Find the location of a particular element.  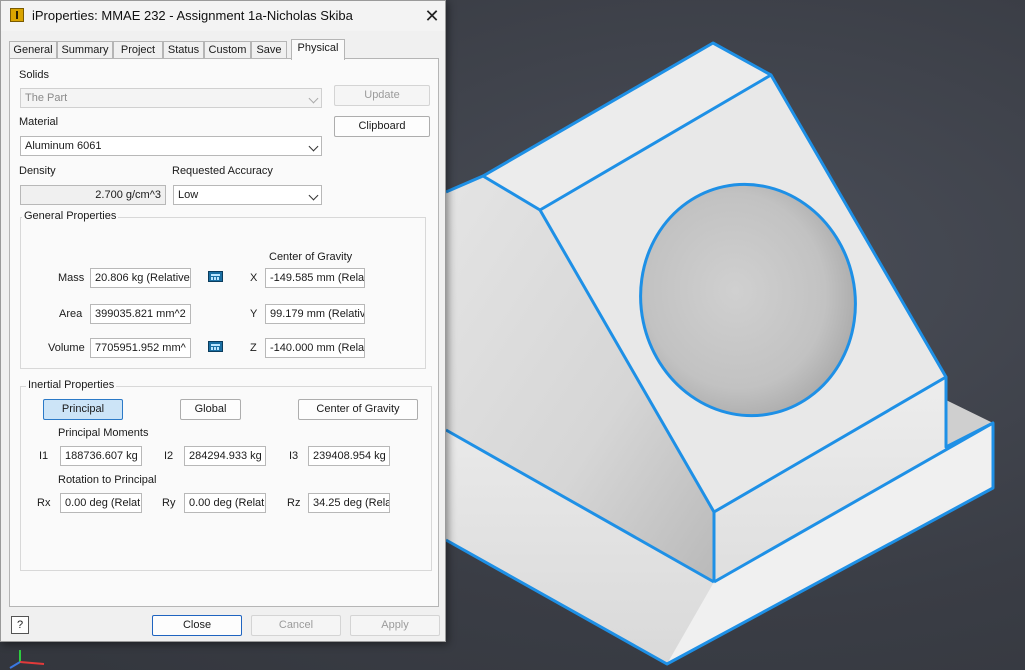

i2-field: 284294.933 kg is located at coordinates (225, 456).